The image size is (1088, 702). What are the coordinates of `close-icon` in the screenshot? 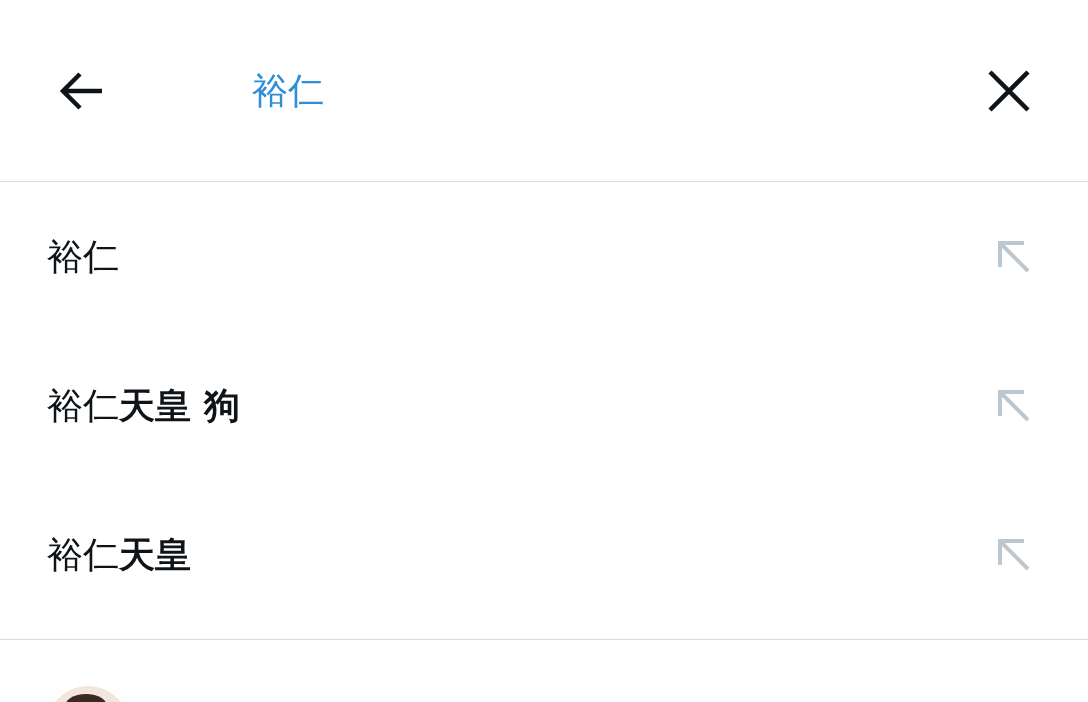 It's located at (1009, 90).